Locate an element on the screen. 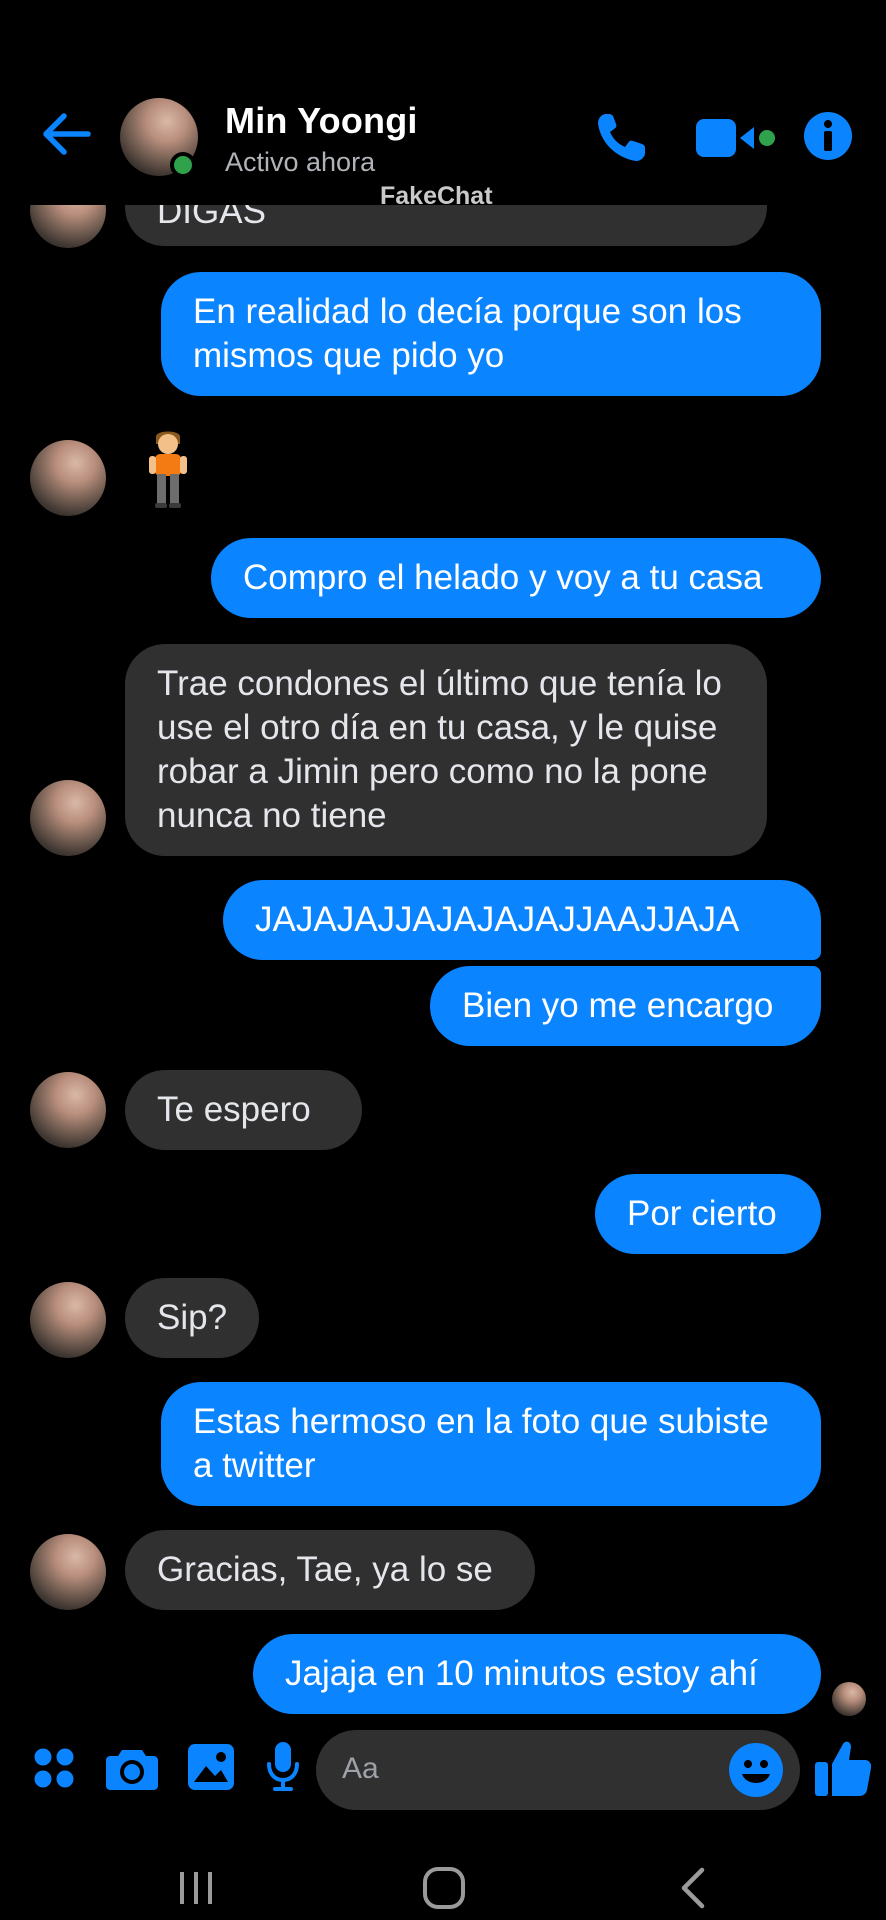 Image resolution: width=886 pixels, height=1920 pixels. video-call-icon is located at coordinates (738, 138).